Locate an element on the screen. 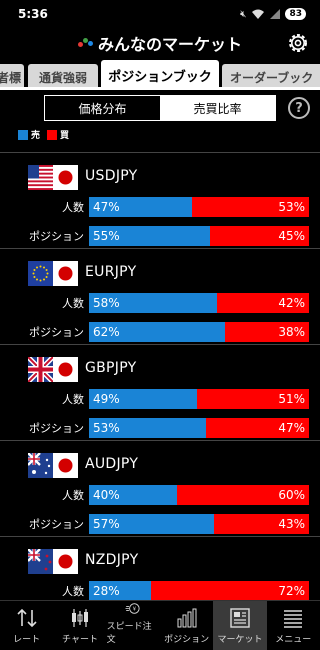  sell-segment: 28% is located at coordinates (120, 590).